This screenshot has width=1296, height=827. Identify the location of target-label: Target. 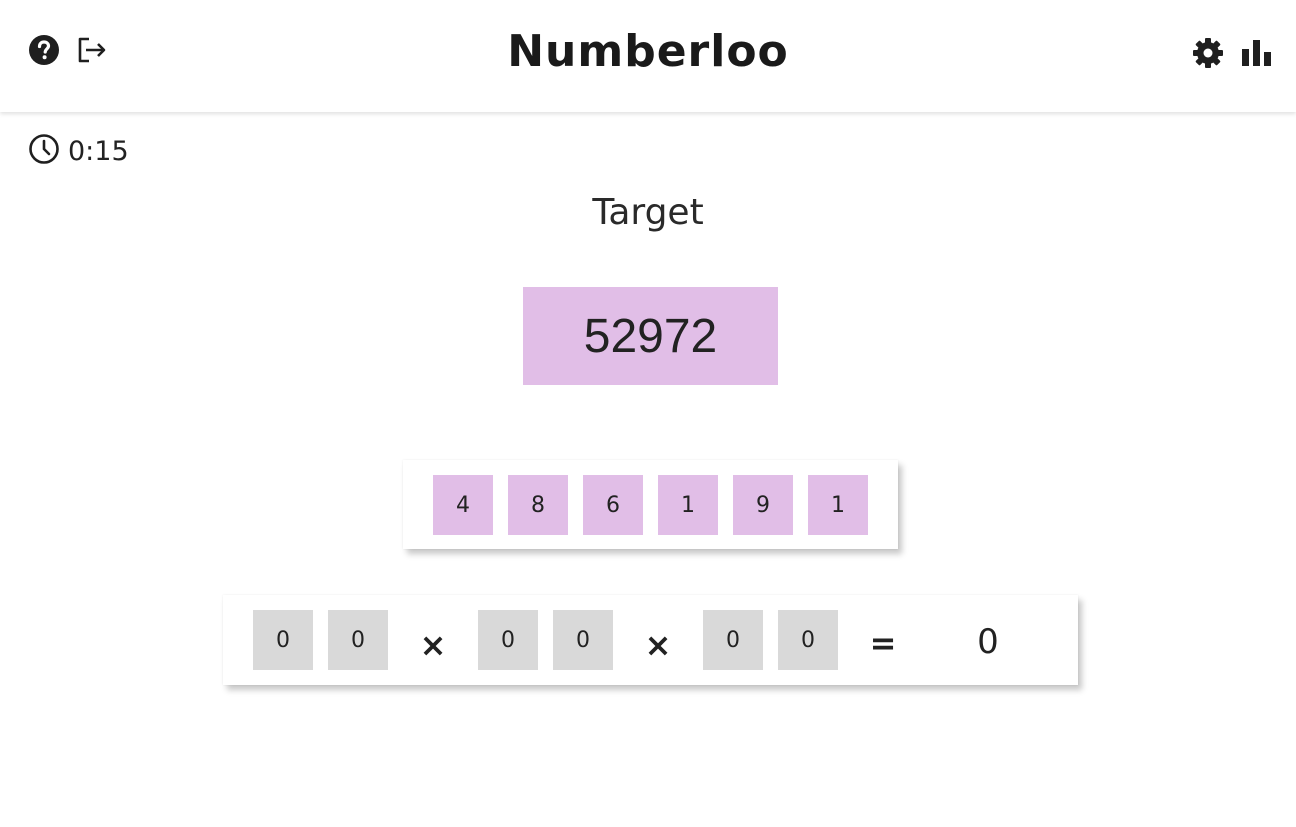
(648, 212).